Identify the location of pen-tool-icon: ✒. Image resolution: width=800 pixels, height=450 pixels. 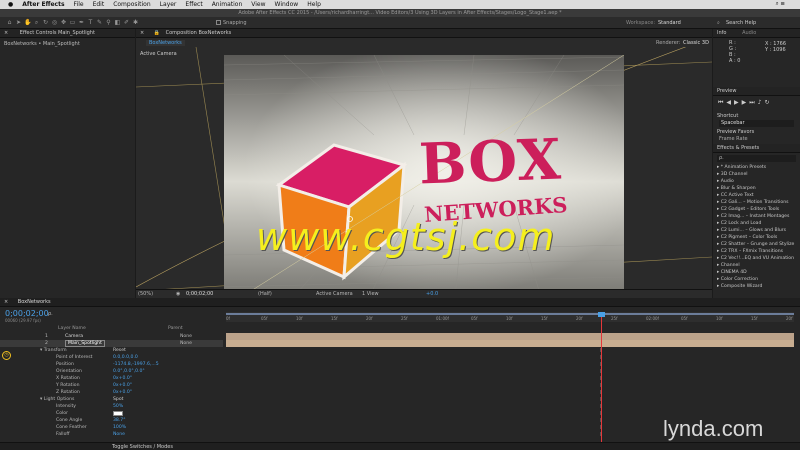
(81, 22).